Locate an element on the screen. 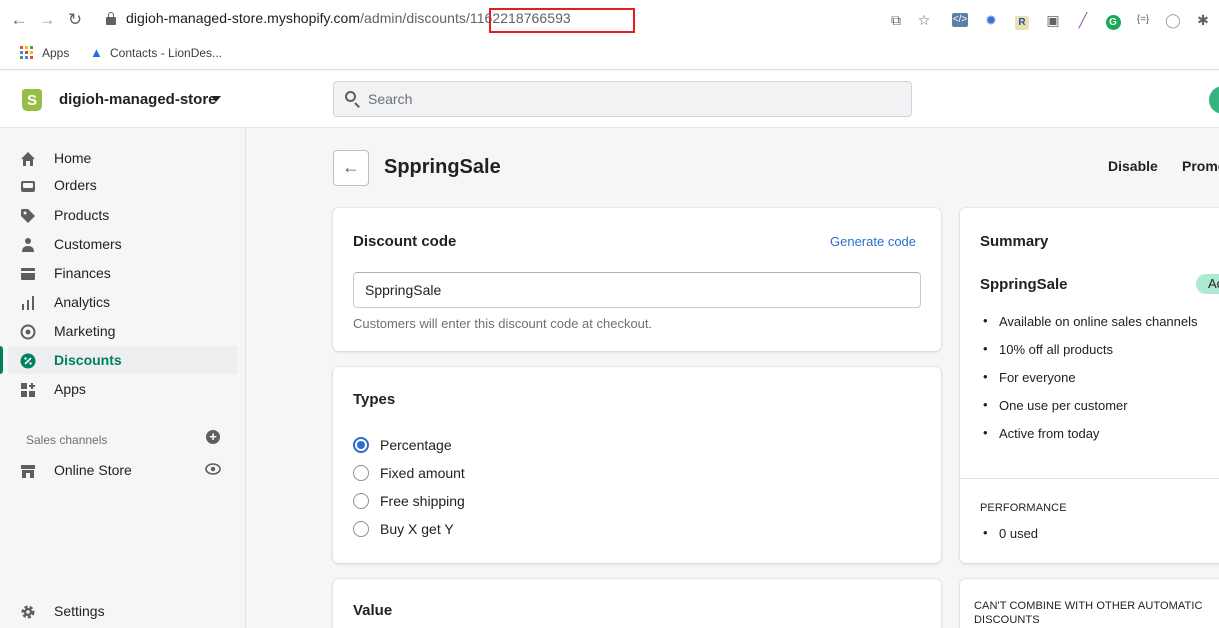 The image size is (1219, 628). summary-code: SppringSale is located at coordinates (1024, 284).